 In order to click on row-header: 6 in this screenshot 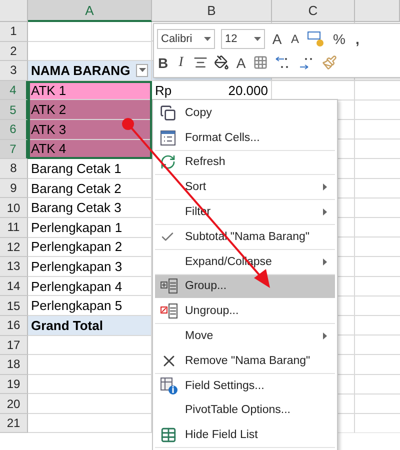, I will do `click(14, 130)`.